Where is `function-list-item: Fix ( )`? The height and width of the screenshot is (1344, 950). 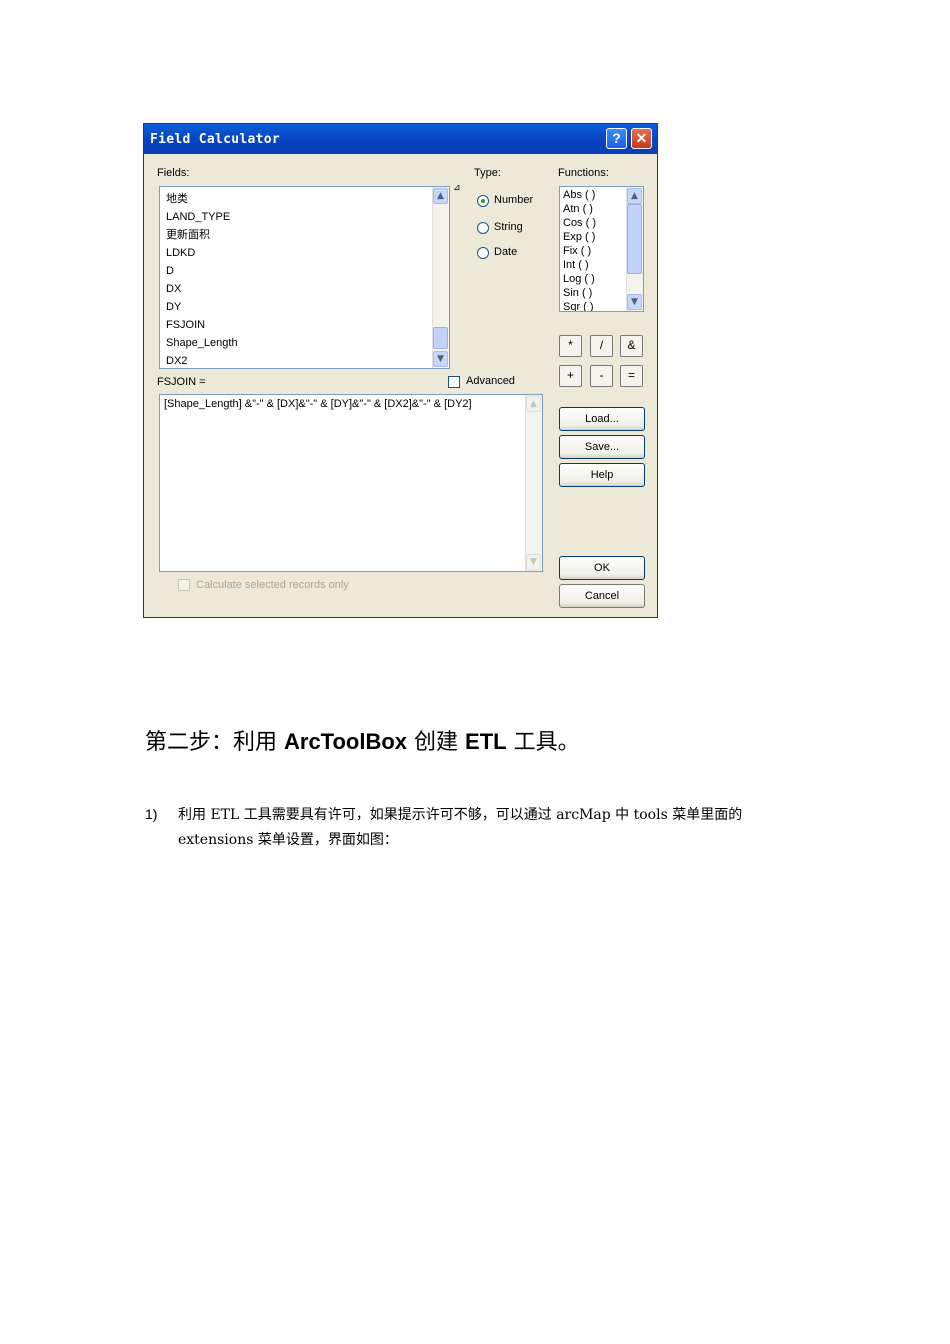
function-list-item: Fix ( ) is located at coordinates (579, 251).